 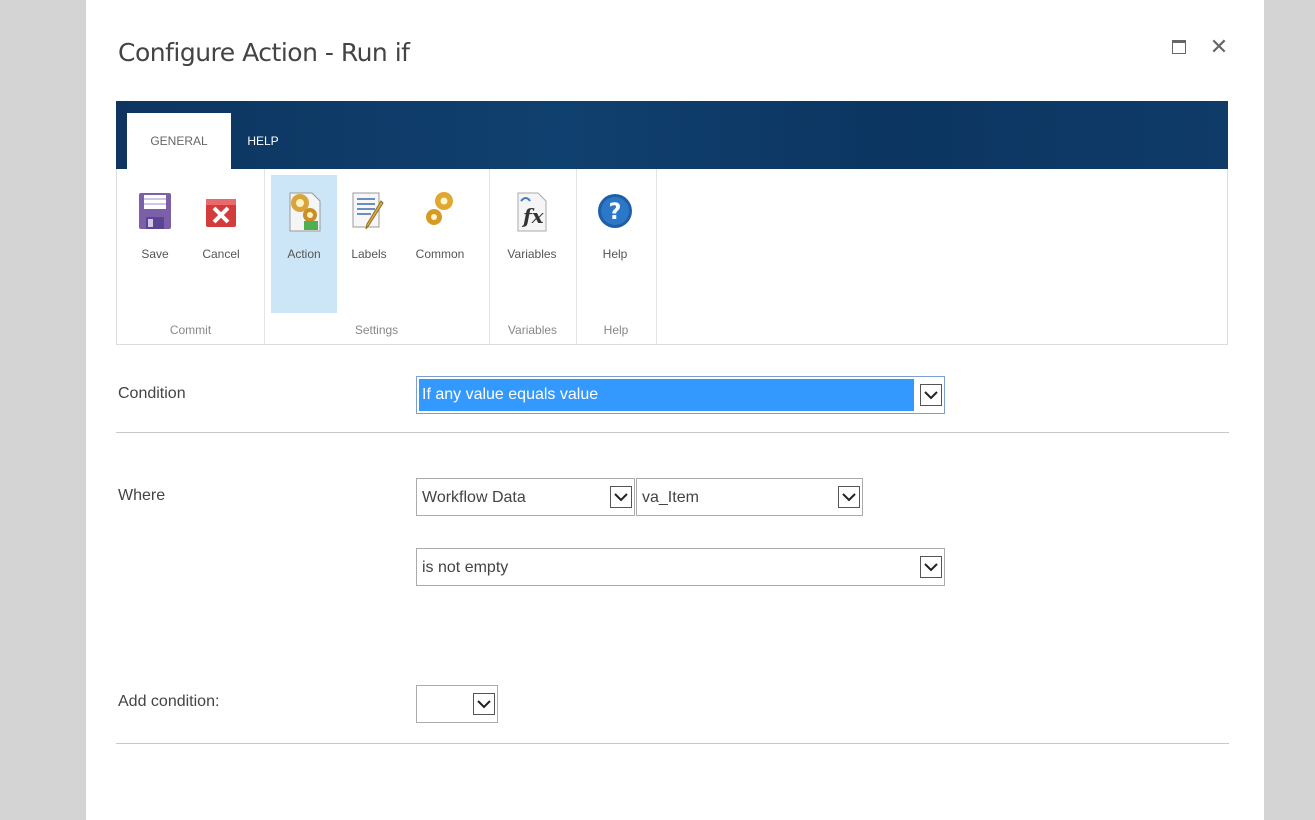 I want to click on group-label-help: Help, so click(x=616, y=330).